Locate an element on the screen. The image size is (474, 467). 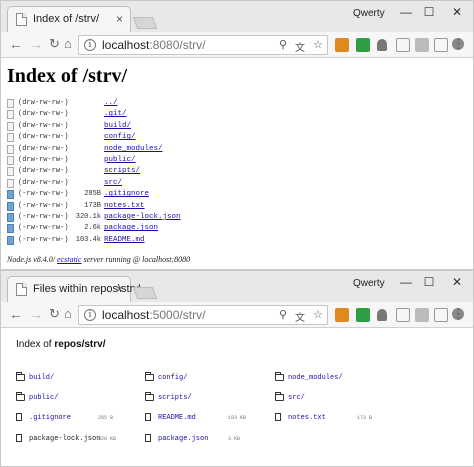
tab-files-within-repos: Files within repos\strv\ × is located at coordinates (74, 289).